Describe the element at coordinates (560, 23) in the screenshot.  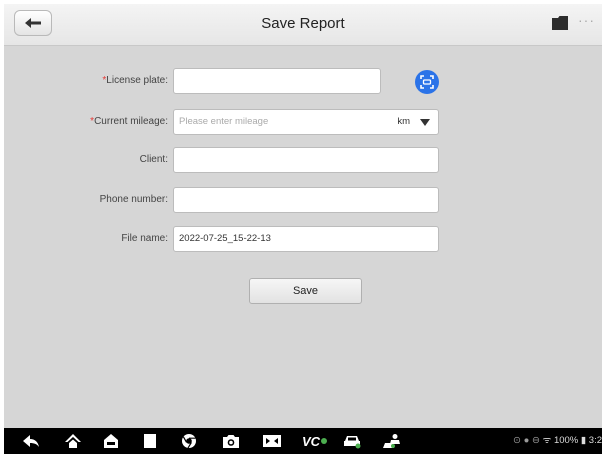
I see `folder-icon` at that location.